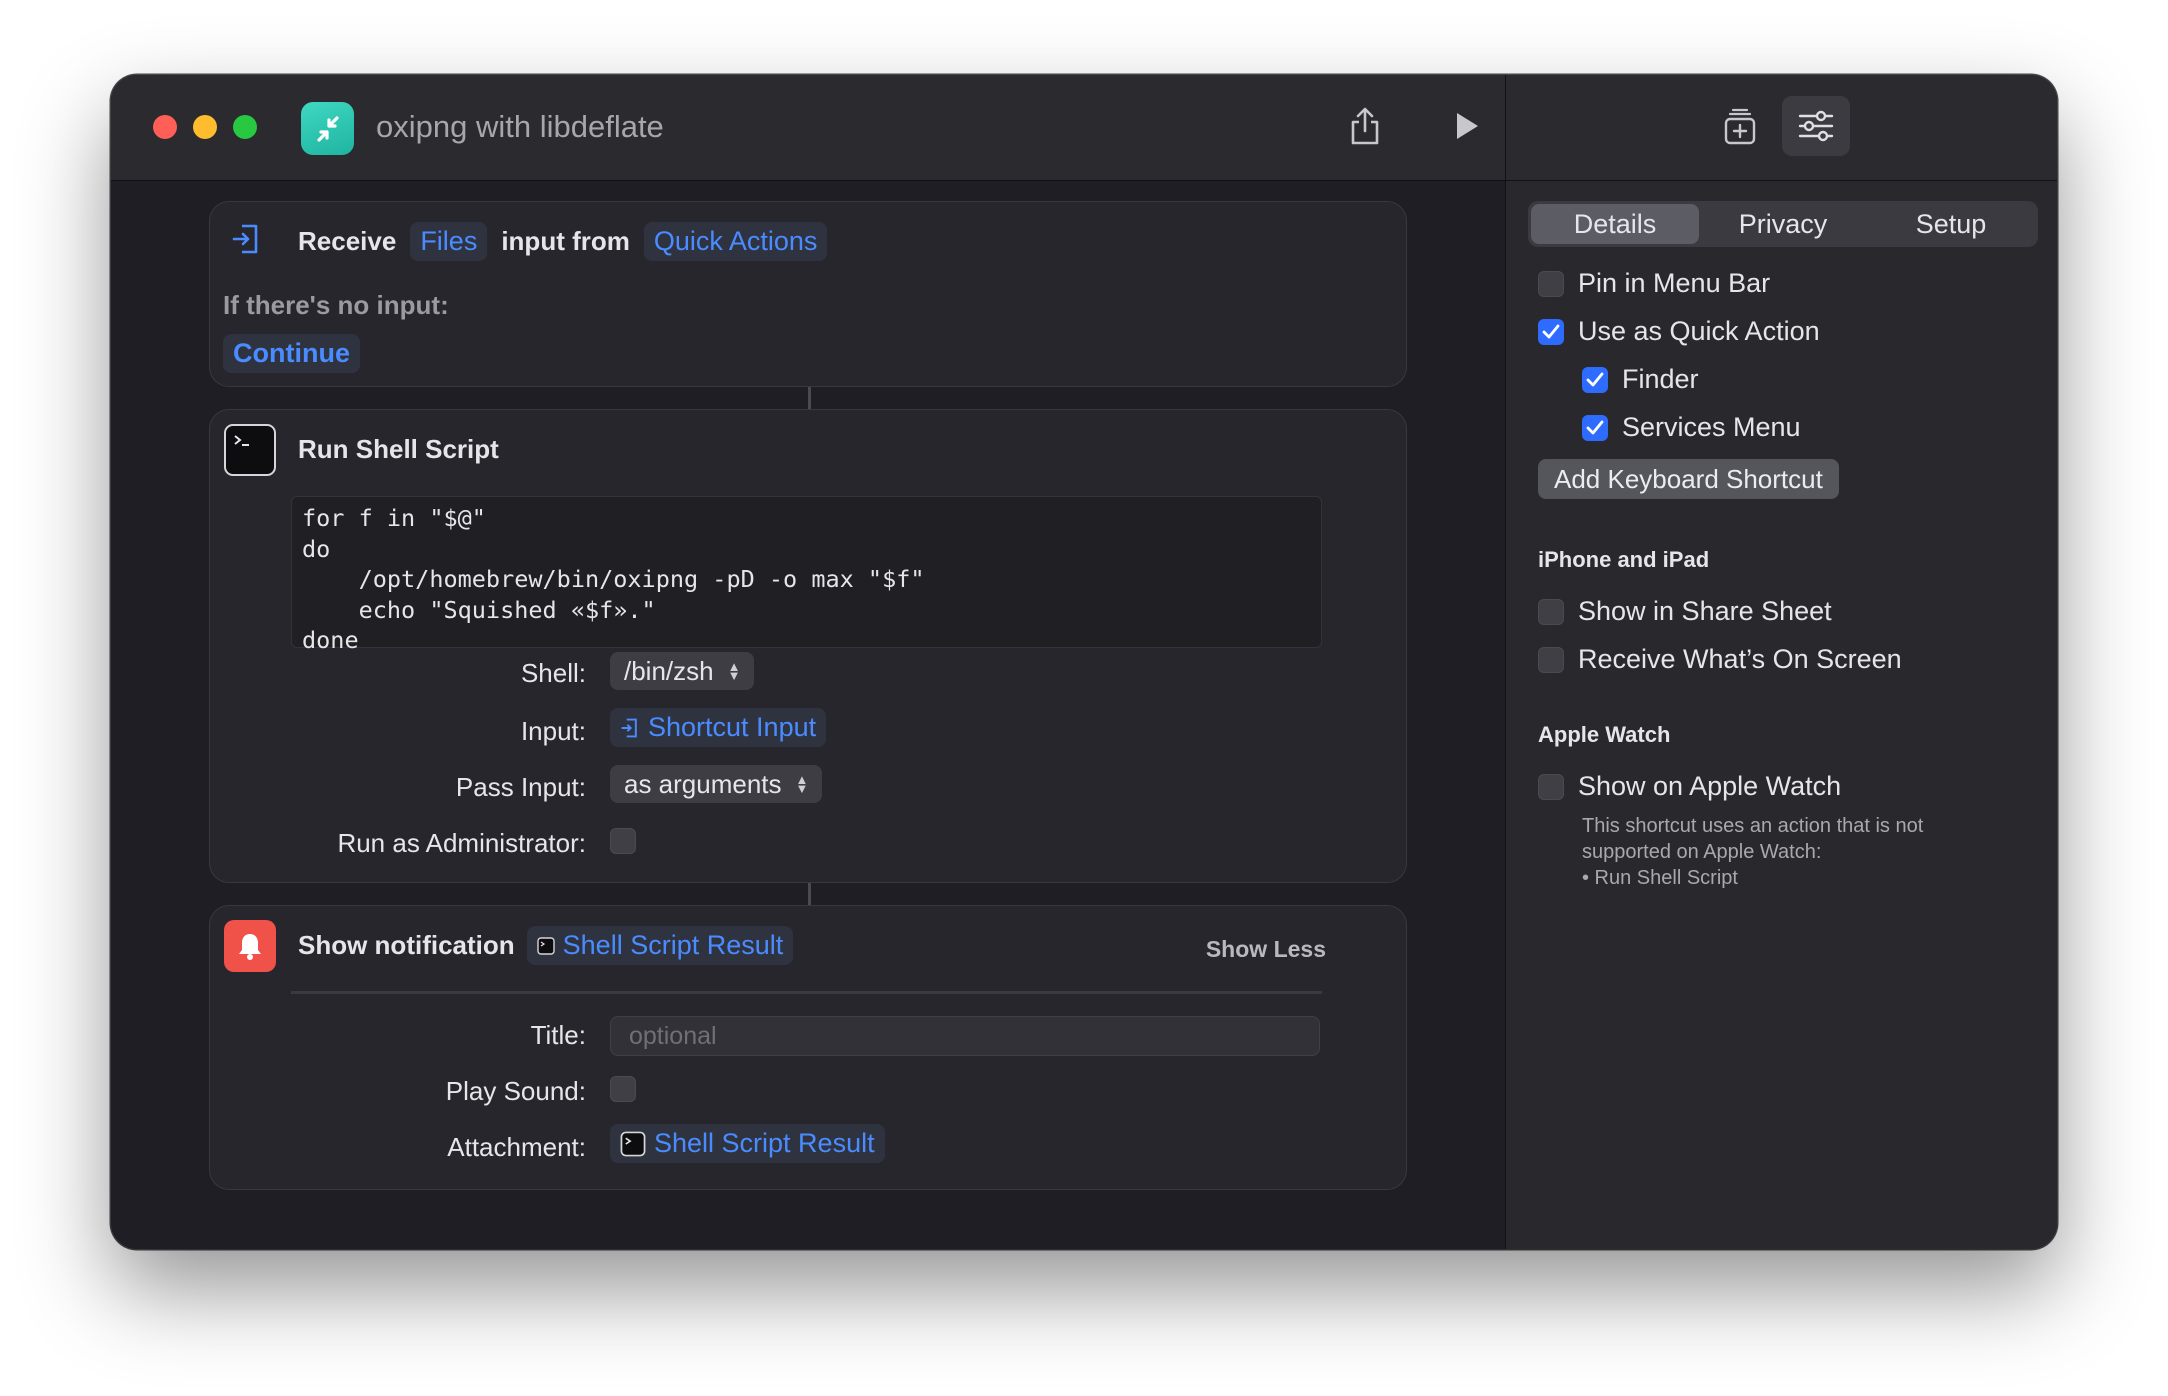 This screenshot has height=1396, width=2168. I want to click on quick-action-label: Use as Quick Action, so click(1699, 331).